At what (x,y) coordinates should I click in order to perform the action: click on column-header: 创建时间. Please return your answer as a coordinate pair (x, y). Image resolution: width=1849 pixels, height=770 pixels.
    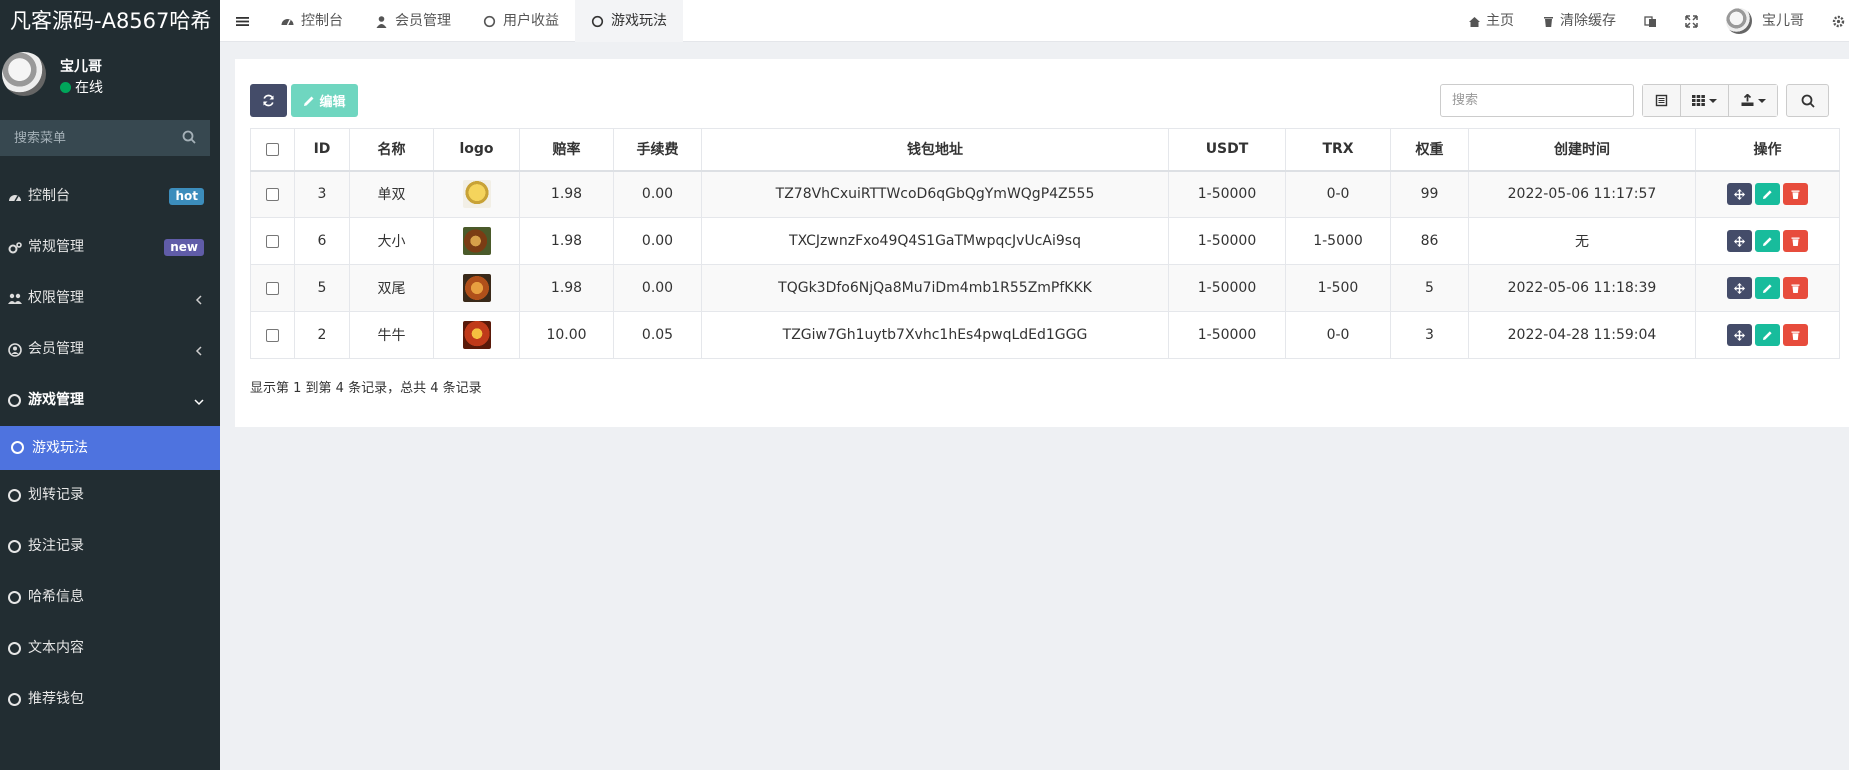
    Looking at the image, I should click on (1582, 150).